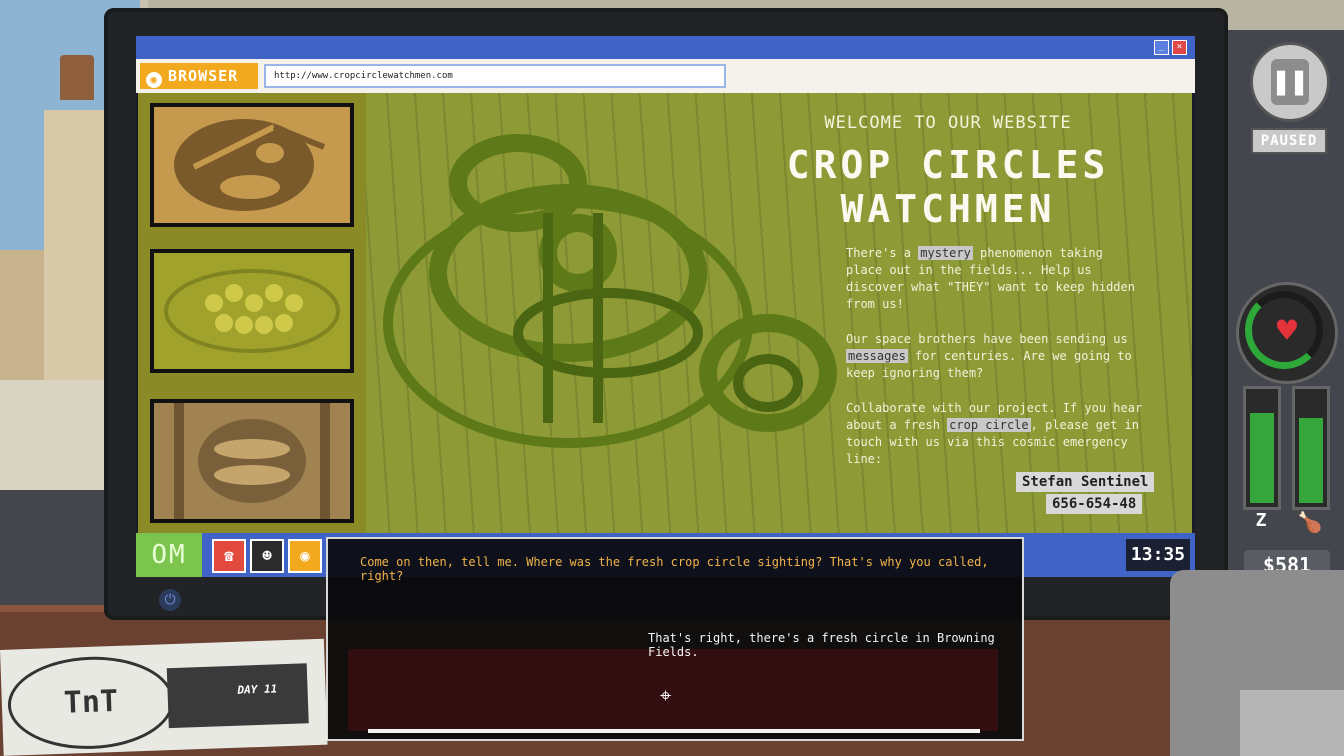 This screenshot has width=1344, height=756. What do you see at coordinates (1094, 504) in the screenshot?
I see `contact-phone: 656-654-48` at bounding box center [1094, 504].